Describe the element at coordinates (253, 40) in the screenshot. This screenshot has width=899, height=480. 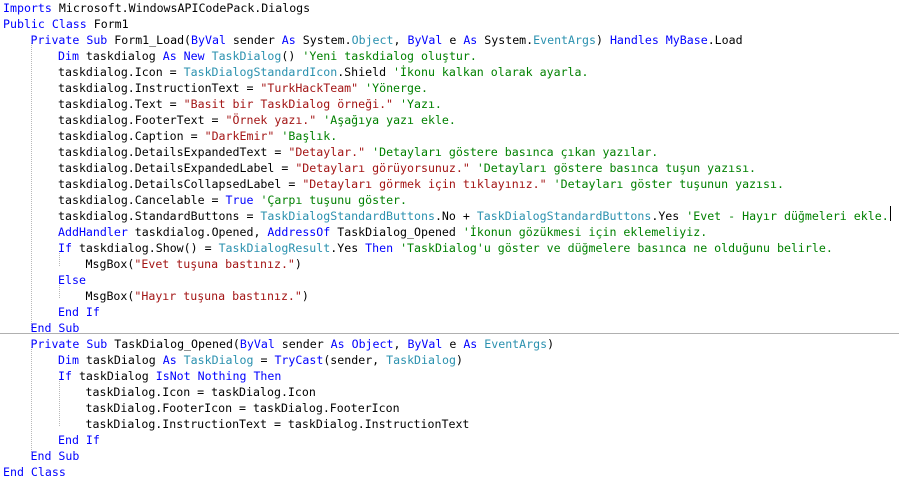
I see `code-token: sender` at that location.